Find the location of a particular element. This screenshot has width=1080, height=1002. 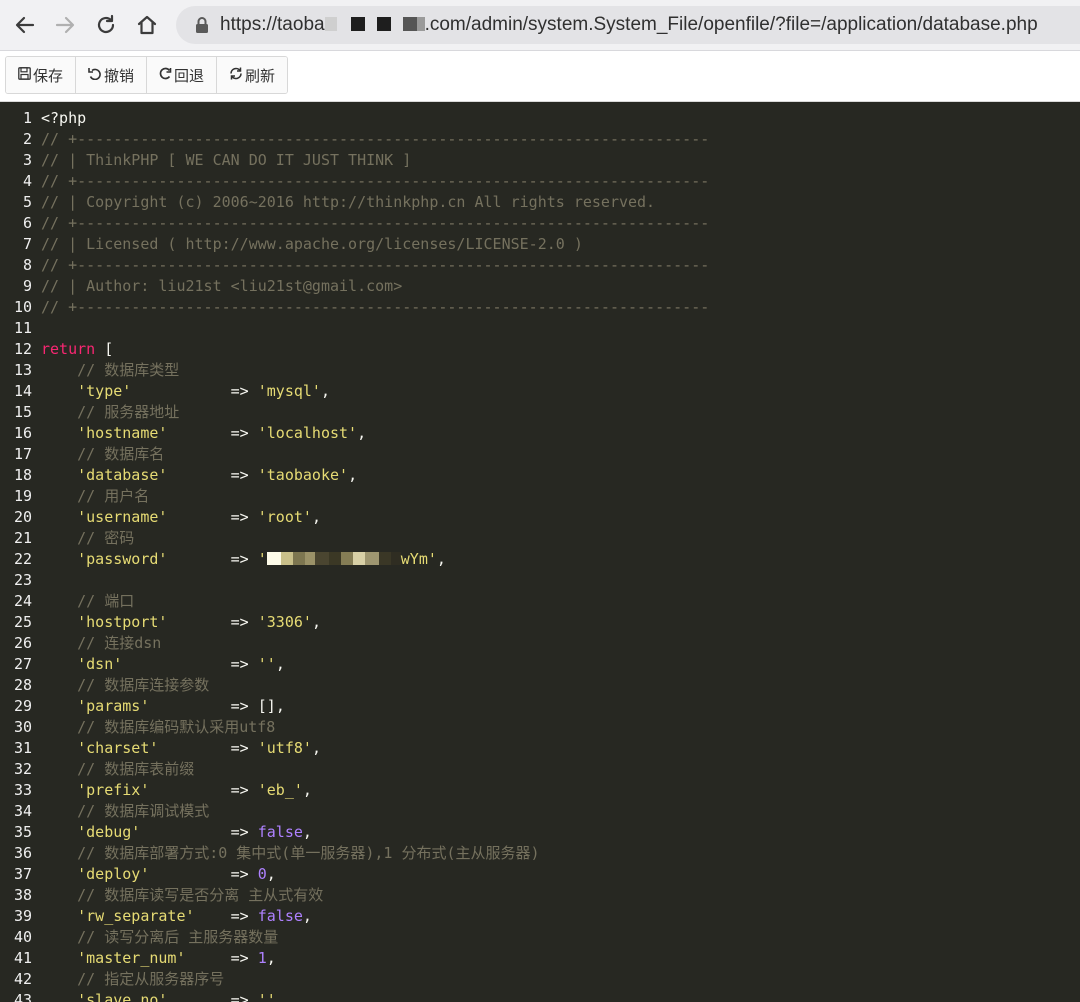

code-text: // 数据库表前缀 is located at coordinates (117, 769).